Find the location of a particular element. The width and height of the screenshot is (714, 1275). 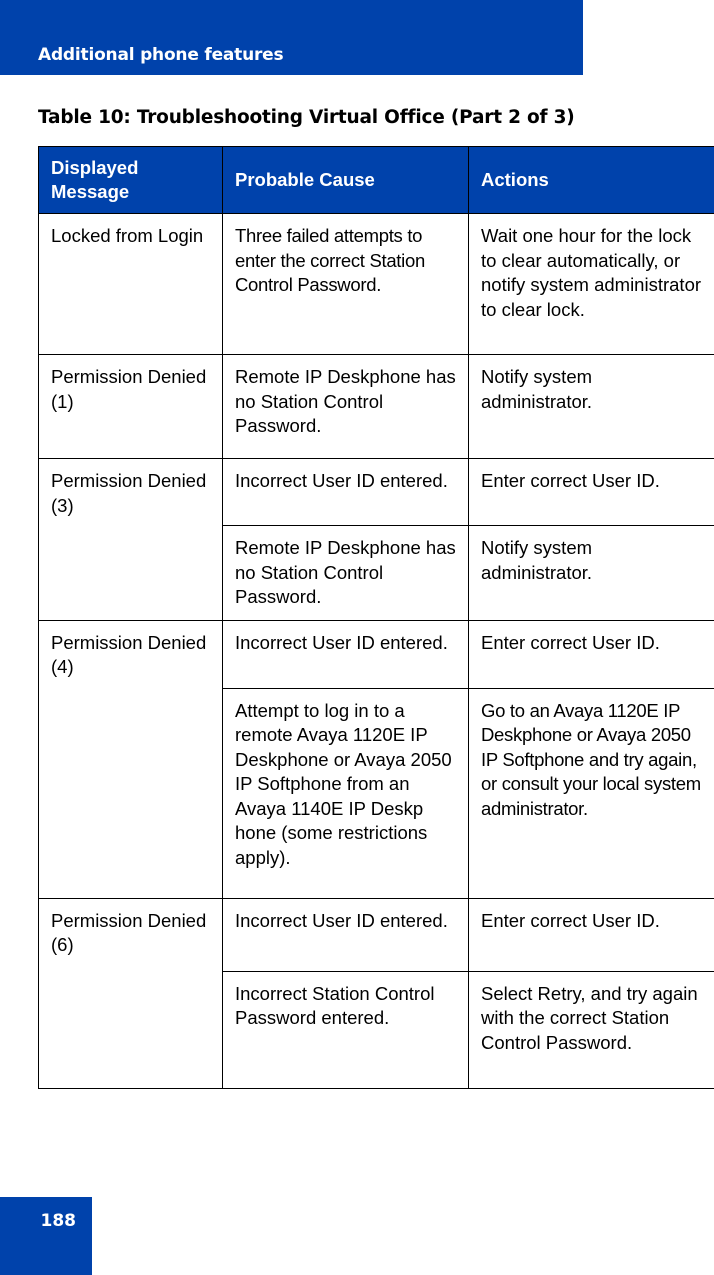

displayed-message-cell: Permission Denied (3) is located at coordinates (130, 539).